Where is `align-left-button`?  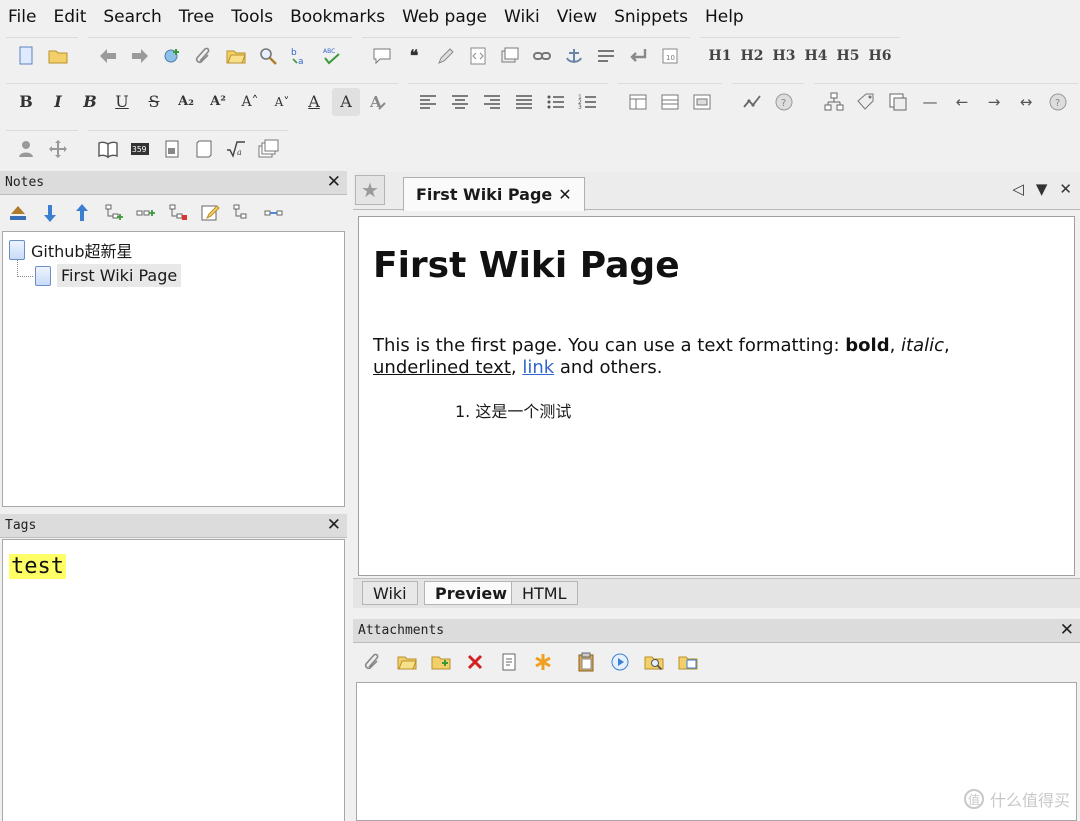 align-left-button is located at coordinates (428, 102).